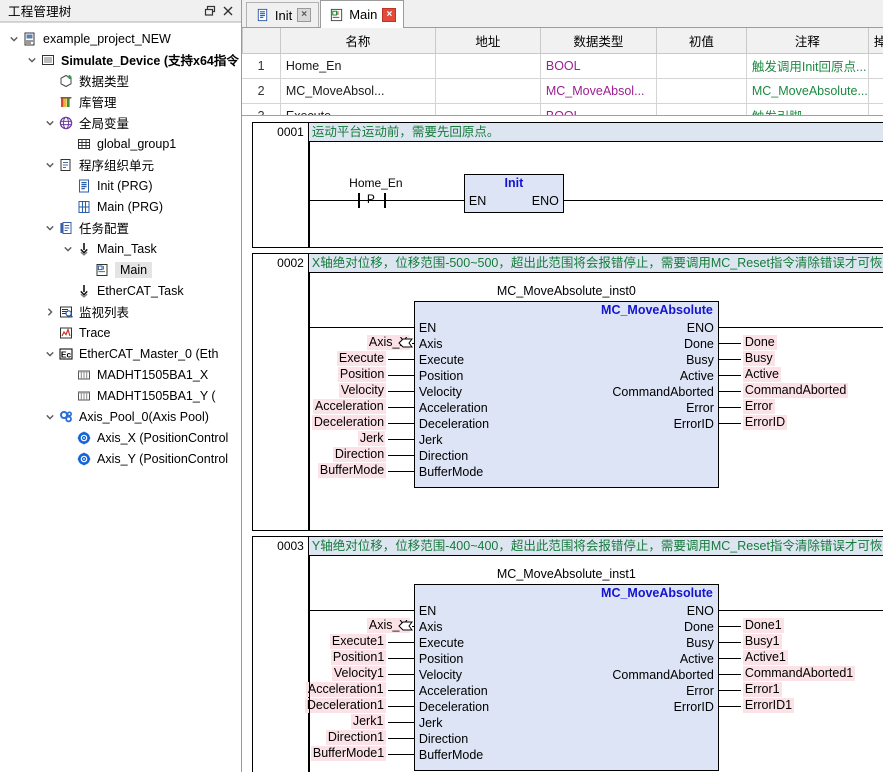 This screenshot has width=883, height=772. What do you see at coordinates (345, 689) in the screenshot?
I see `variable-tag: Acceleration1` at bounding box center [345, 689].